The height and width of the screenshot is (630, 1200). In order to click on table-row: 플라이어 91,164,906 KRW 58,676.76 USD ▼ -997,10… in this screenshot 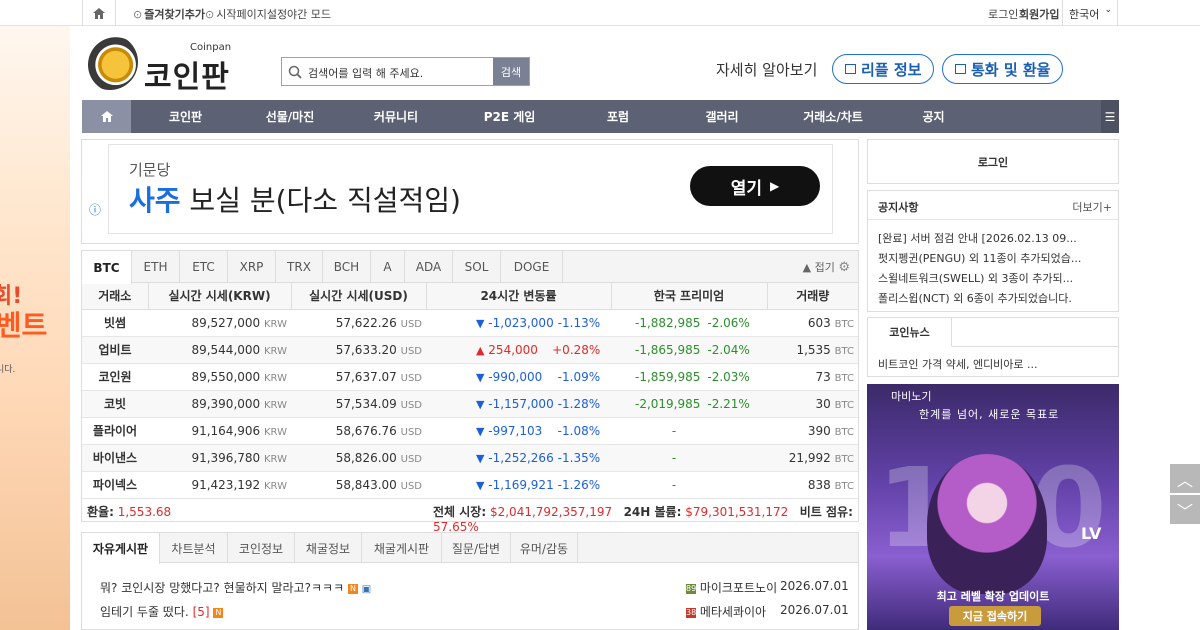, I will do `click(470, 431)`.